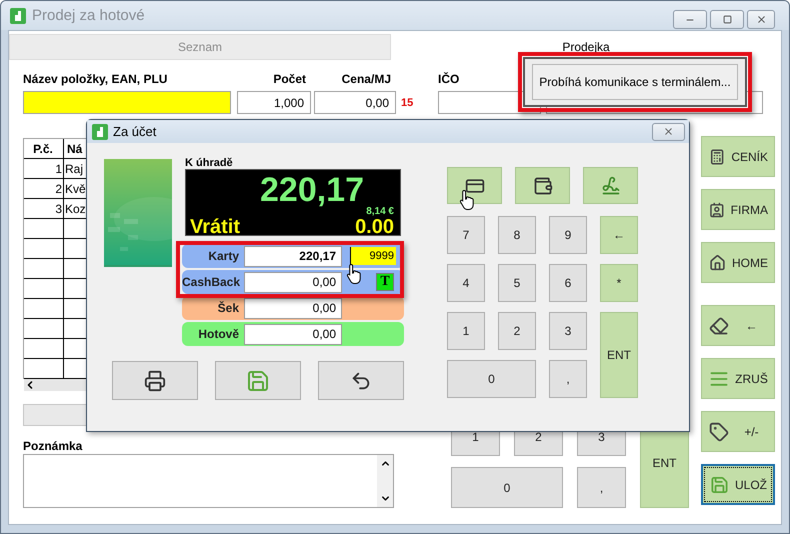 The image size is (790, 534). I want to click on keypad-key: ←, so click(619, 235).